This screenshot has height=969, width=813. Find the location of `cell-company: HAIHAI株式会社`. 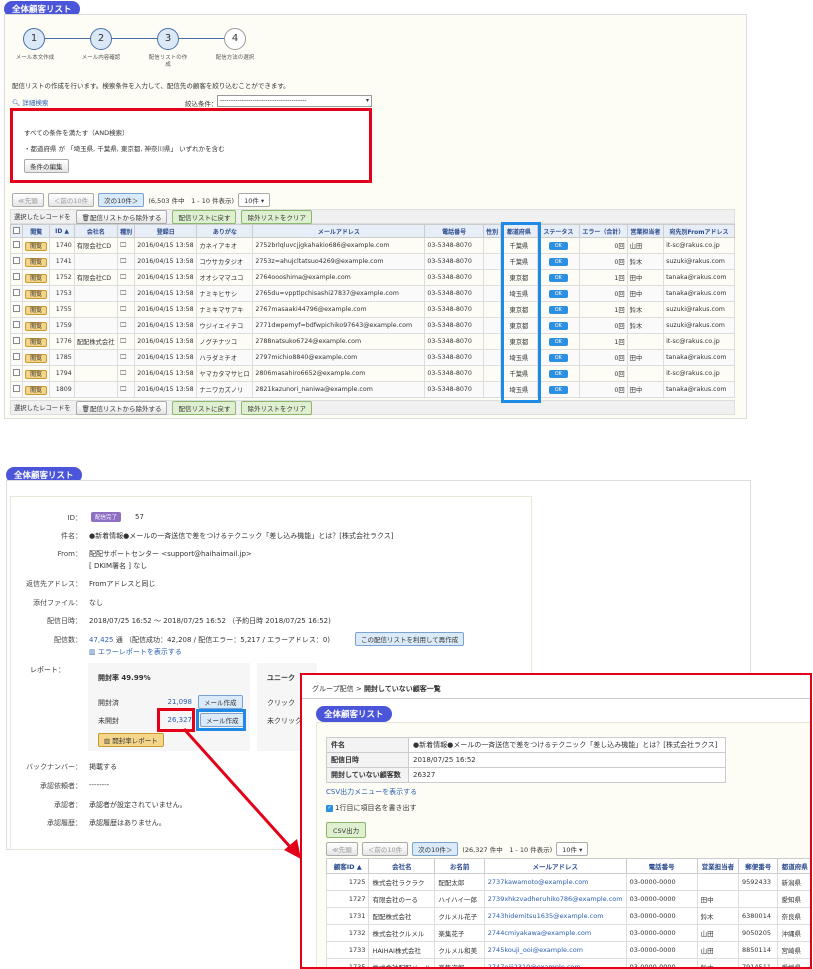

cell-company: HAIHAI株式会社 is located at coordinates (402, 950).